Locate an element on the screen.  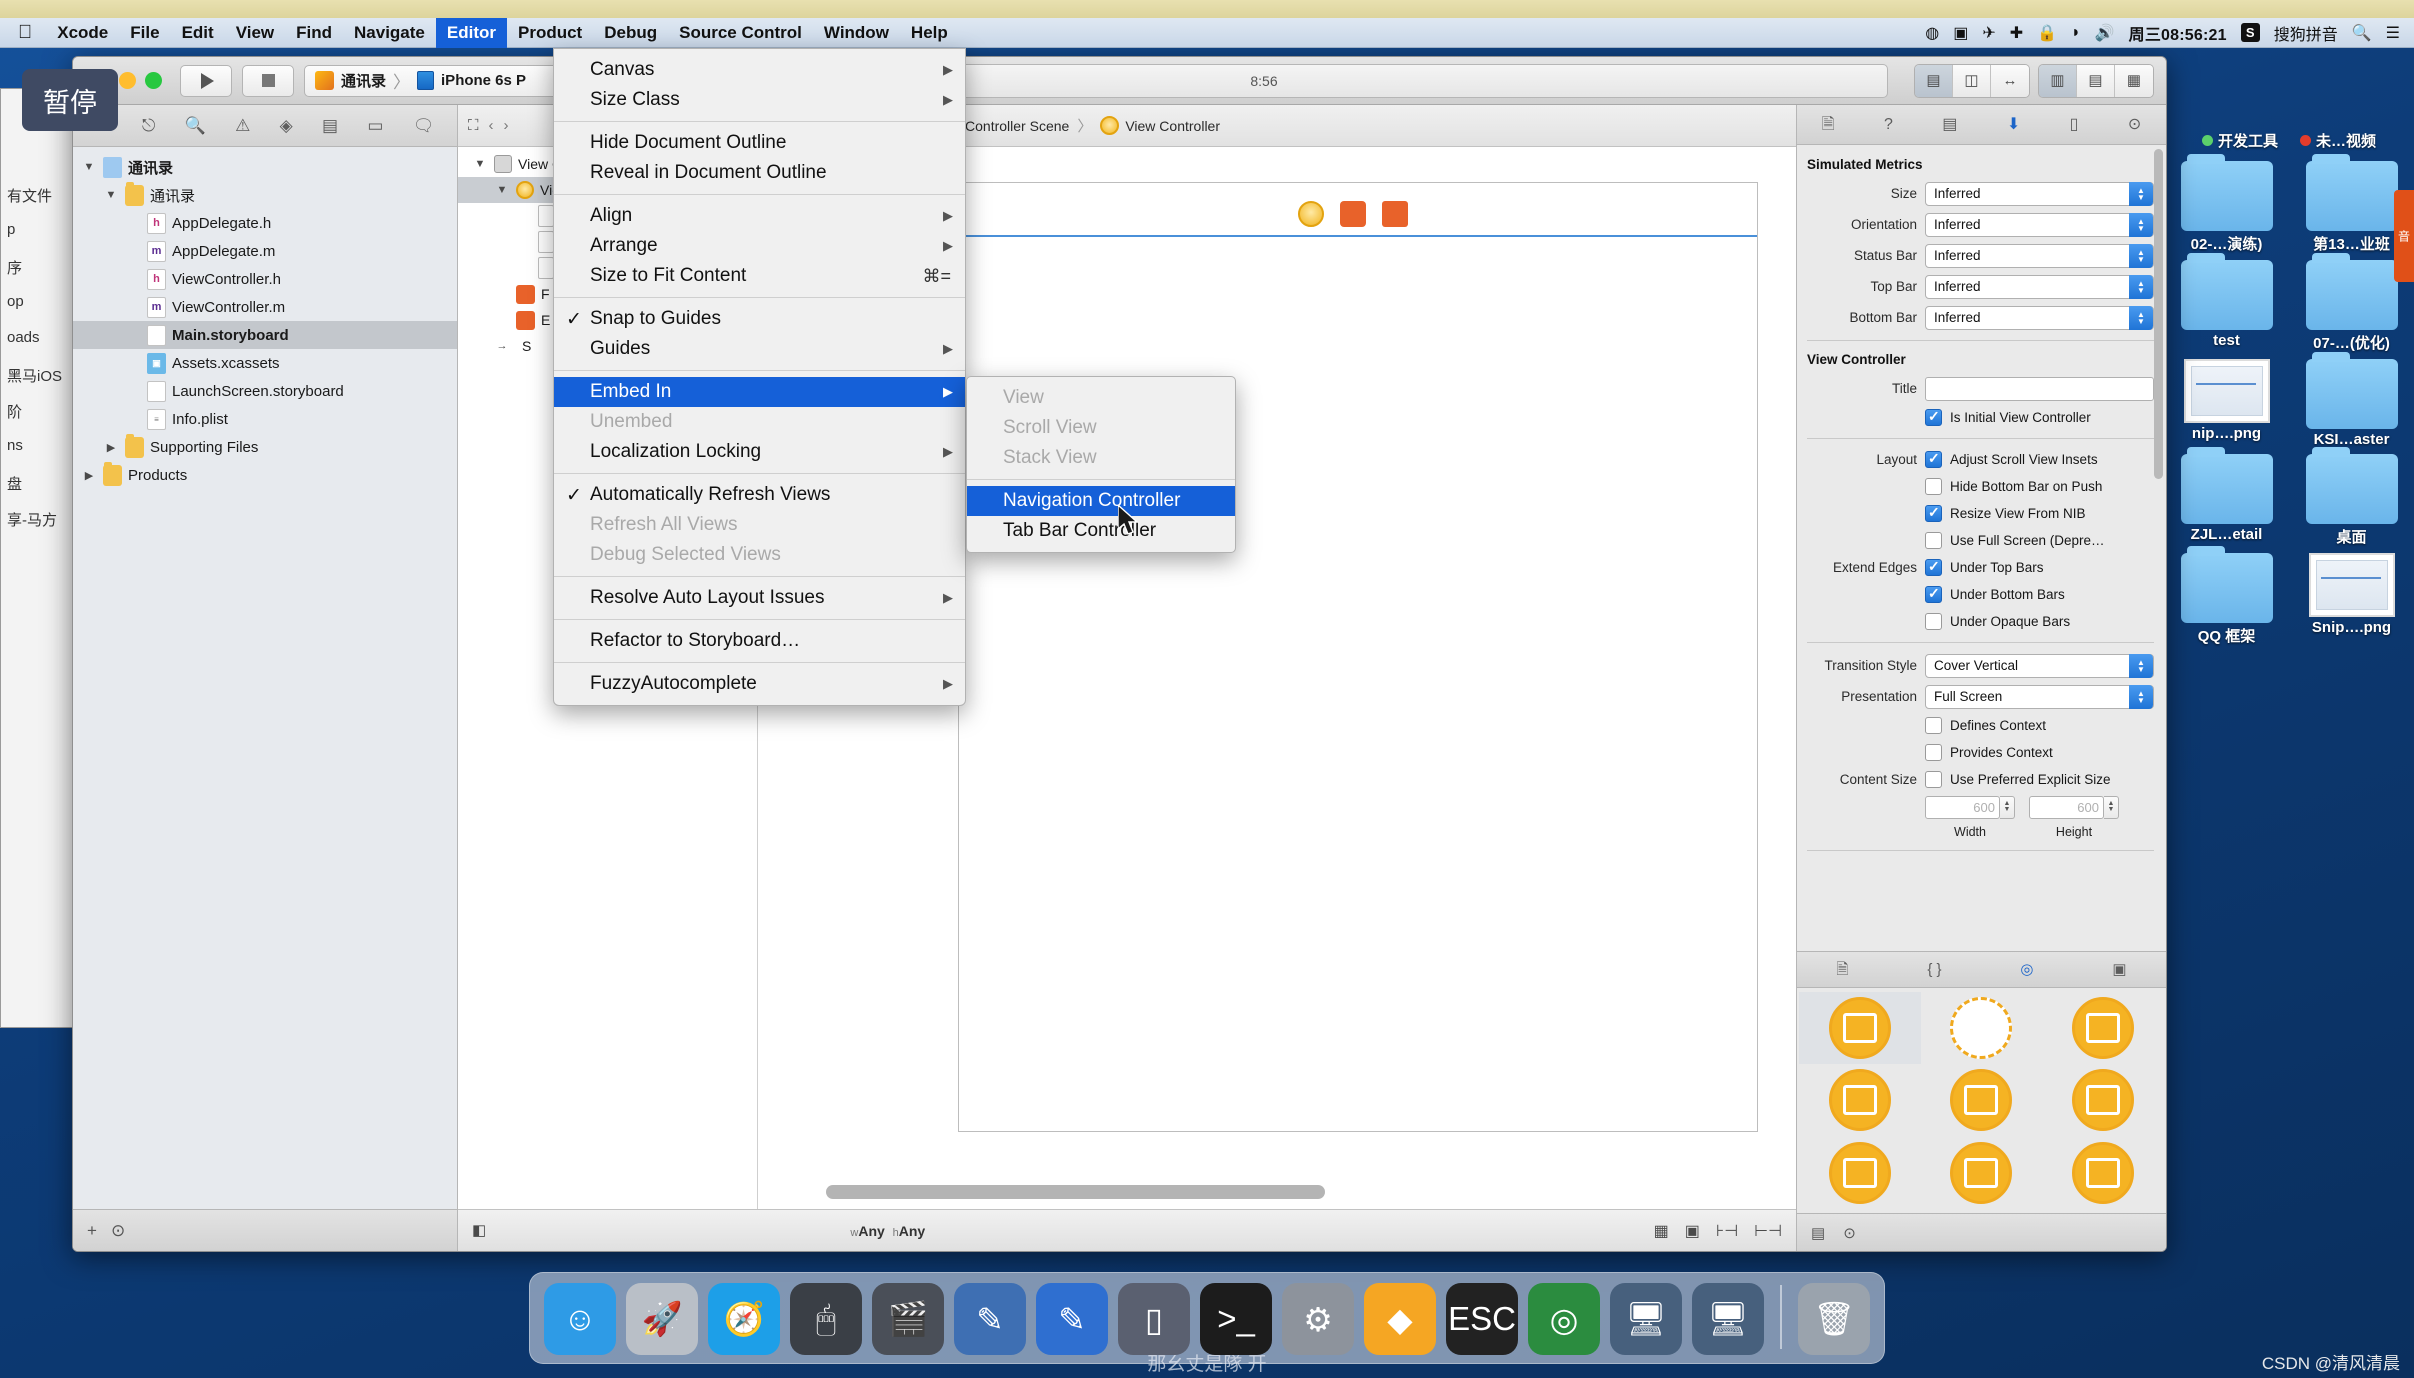
menu-edit: Edit is located at coordinates (198, 33).